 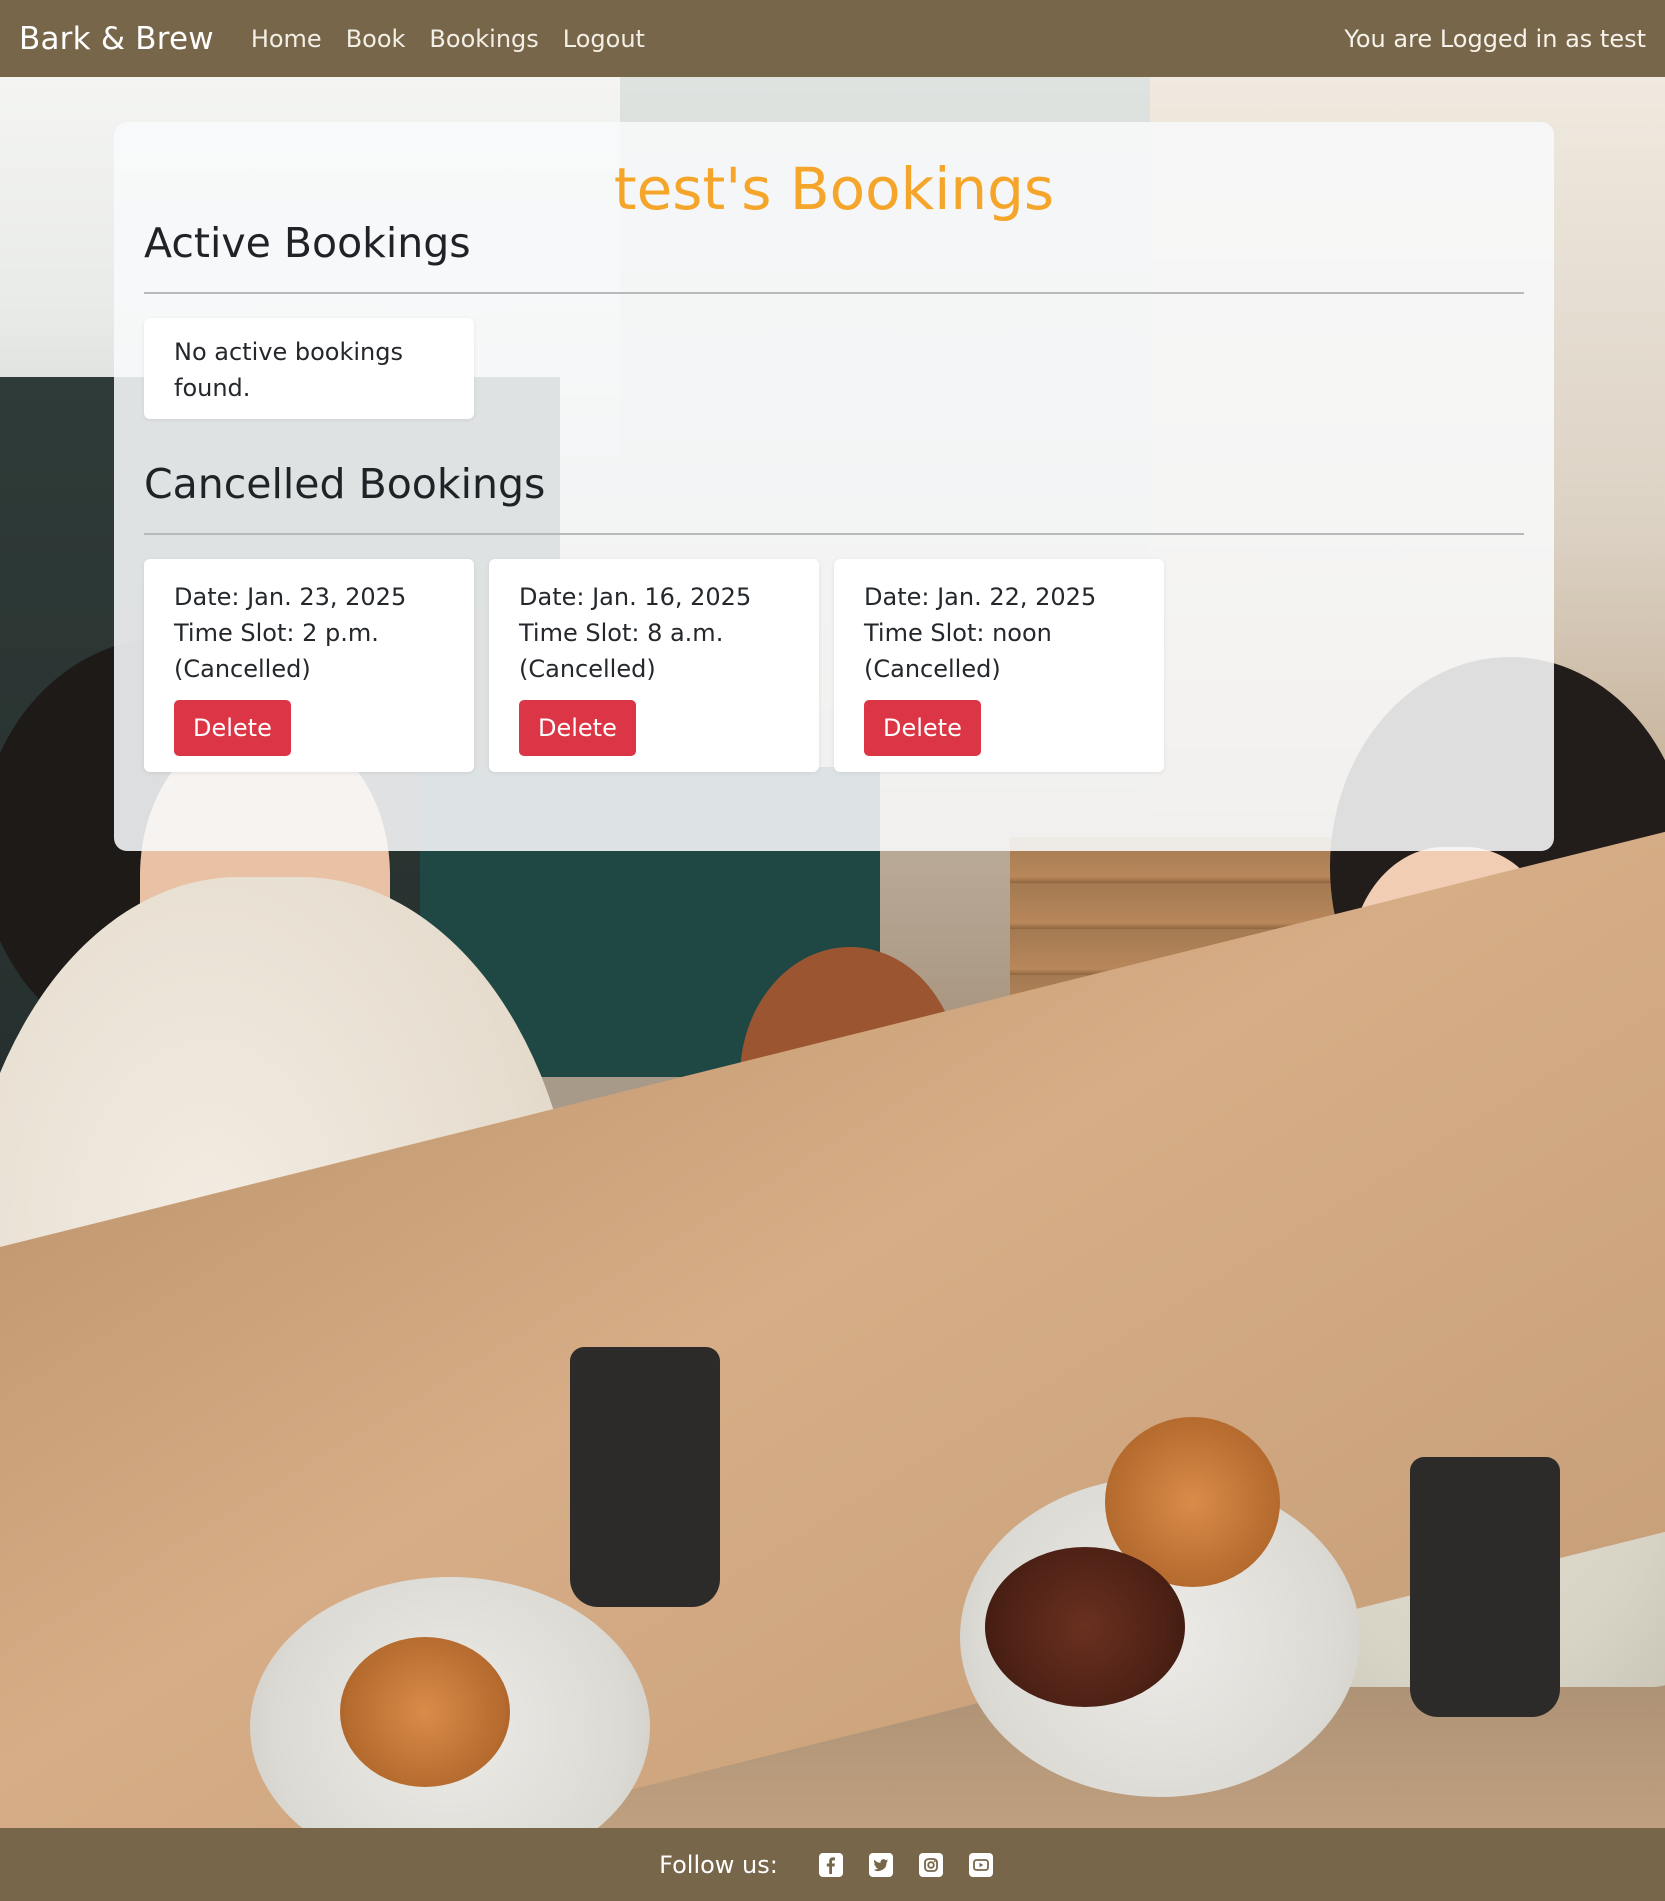 What do you see at coordinates (834, 368) in the screenshot?
I see `active-bookings-list: No active bookings found.` at bounding box center [834, 368].